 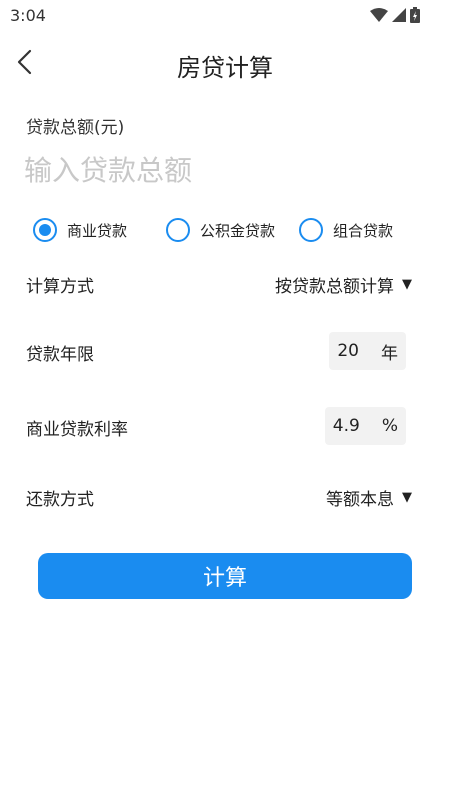 What do you see at coordinates (225, 497) in the screenshot?
I see `repayment-row: 还款方式 等额本息 ▼` at bounding box center [225, 497].